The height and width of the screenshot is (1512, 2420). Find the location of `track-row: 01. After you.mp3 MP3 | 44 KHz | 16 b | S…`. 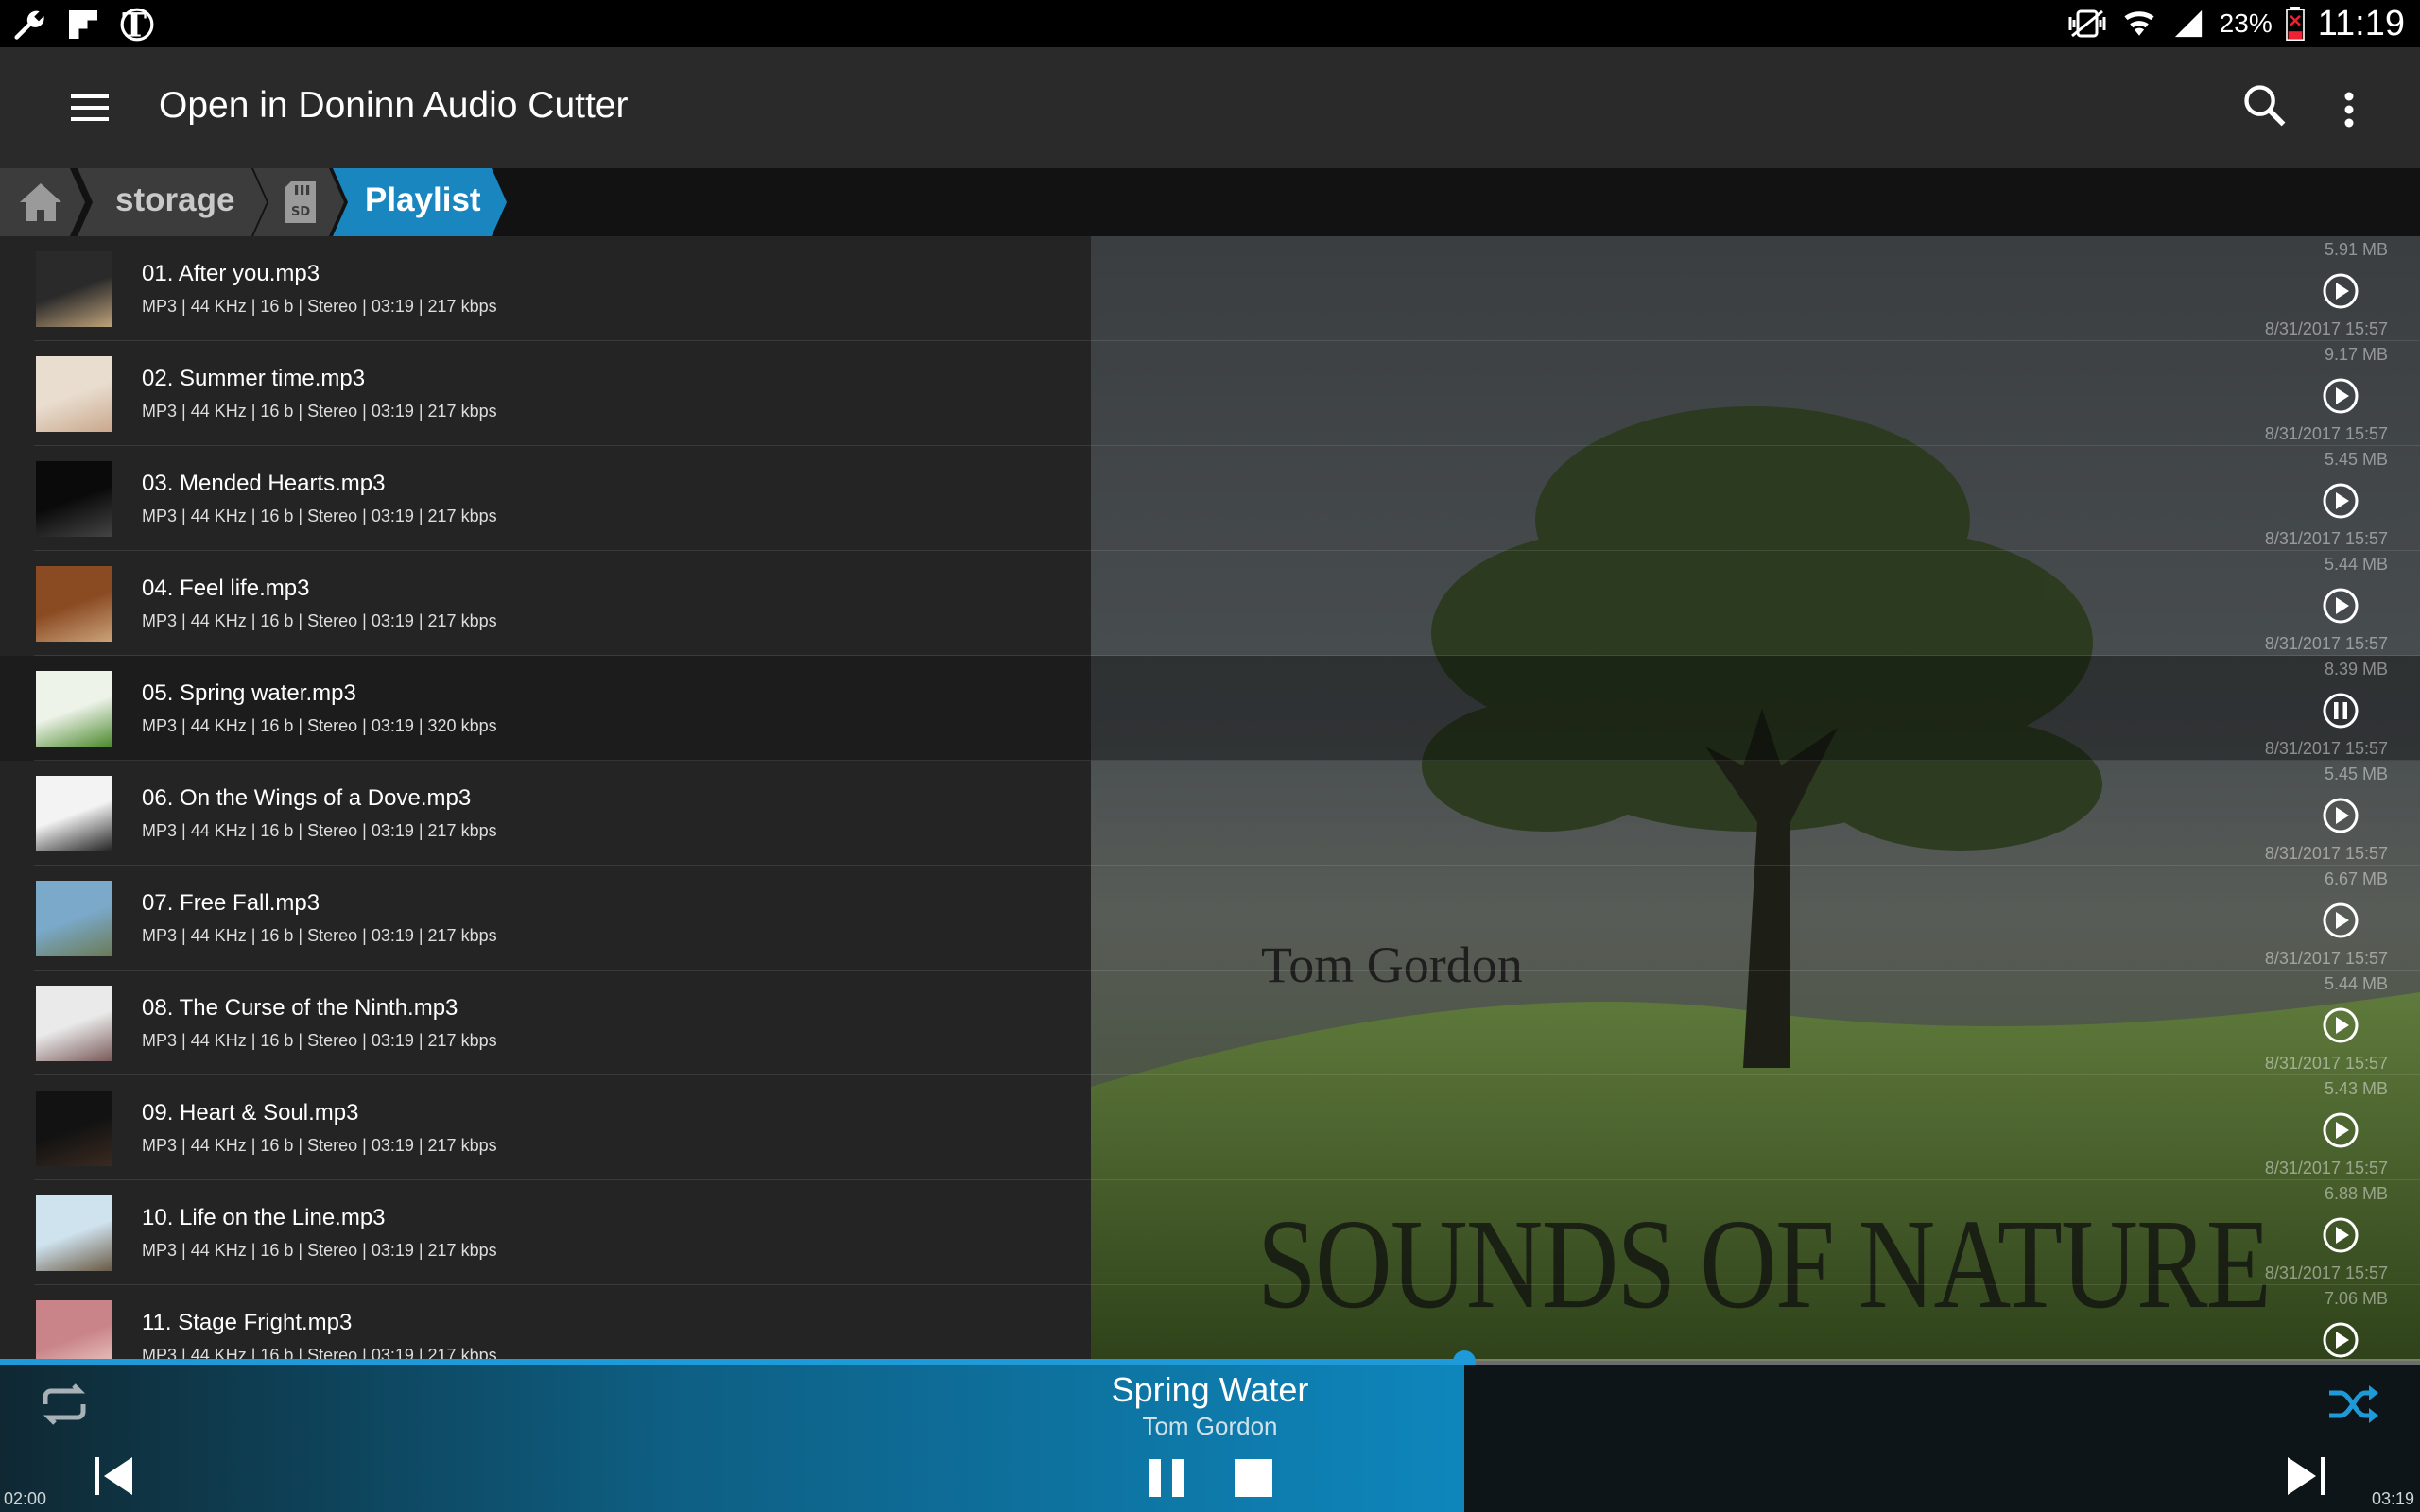

track-row: 01. After you.mp3 MP3 | 44 KHz | 16 b | S… is located at coordinates (1210, 288).